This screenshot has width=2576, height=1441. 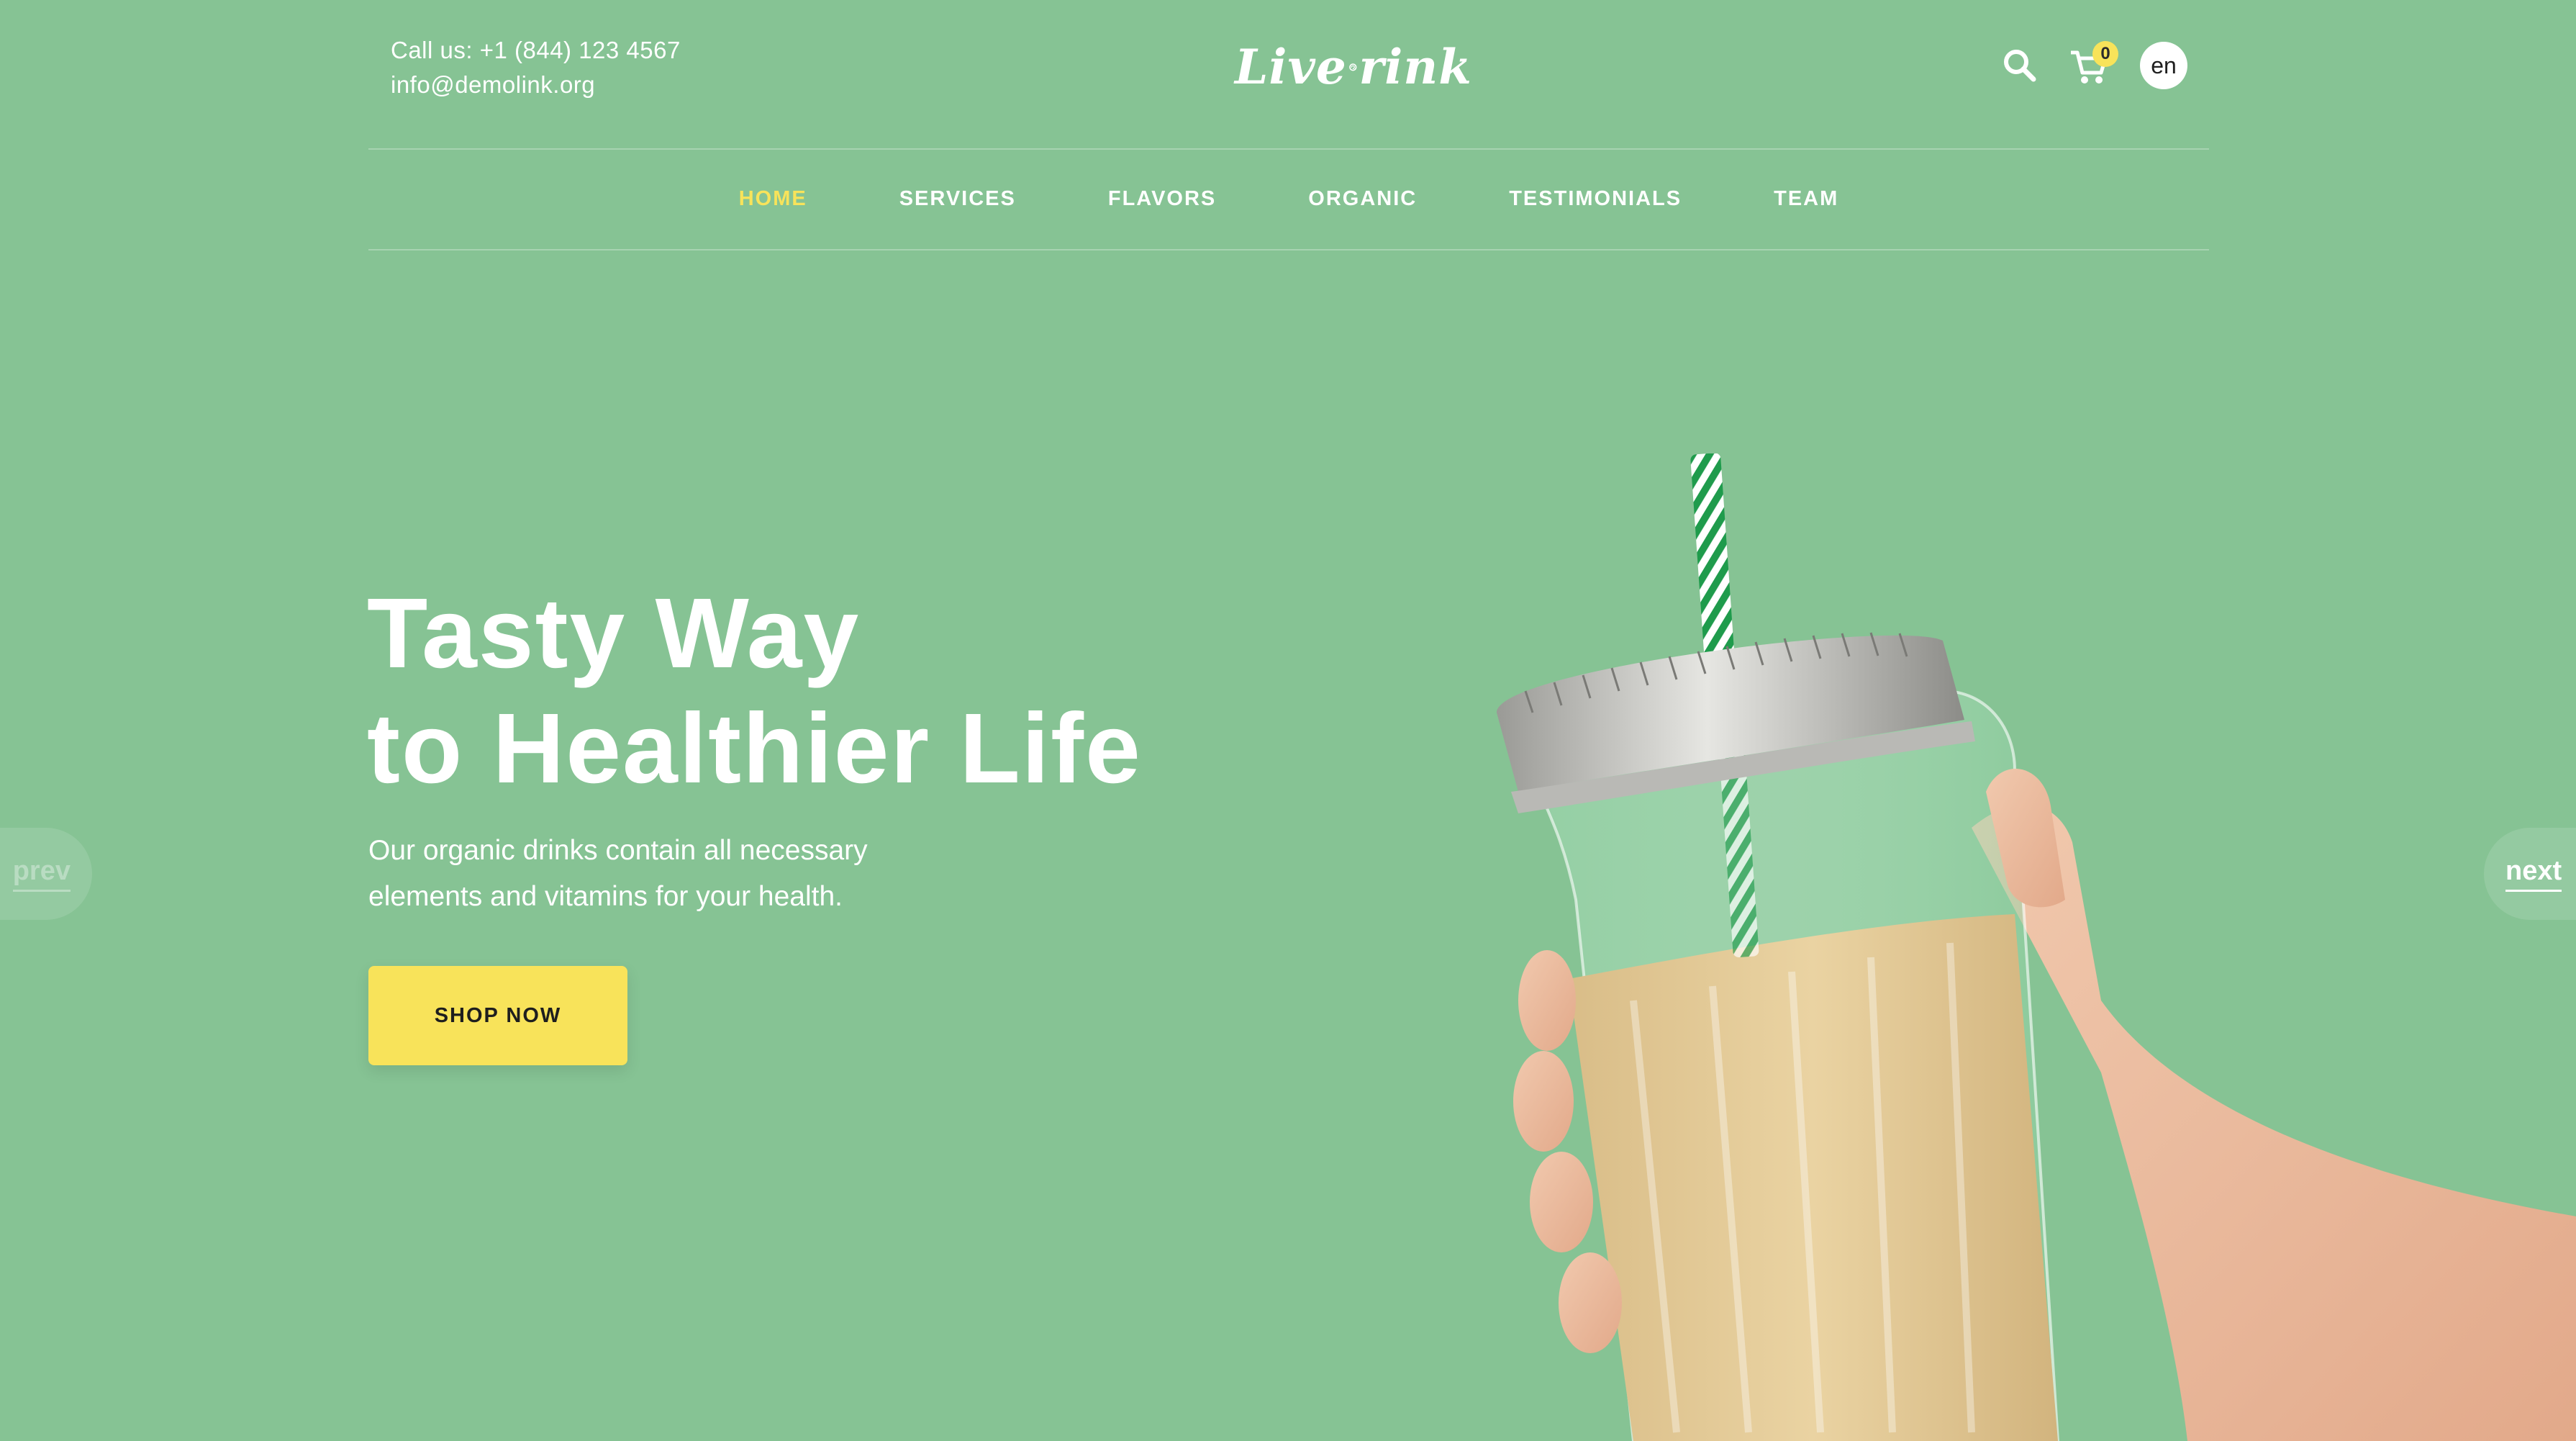 What do you see at coordinates (1595, 199) in the screenshot?
I see `nav-item-testimonials: TESTIMONIALS` at bounding box center [1595, 199].